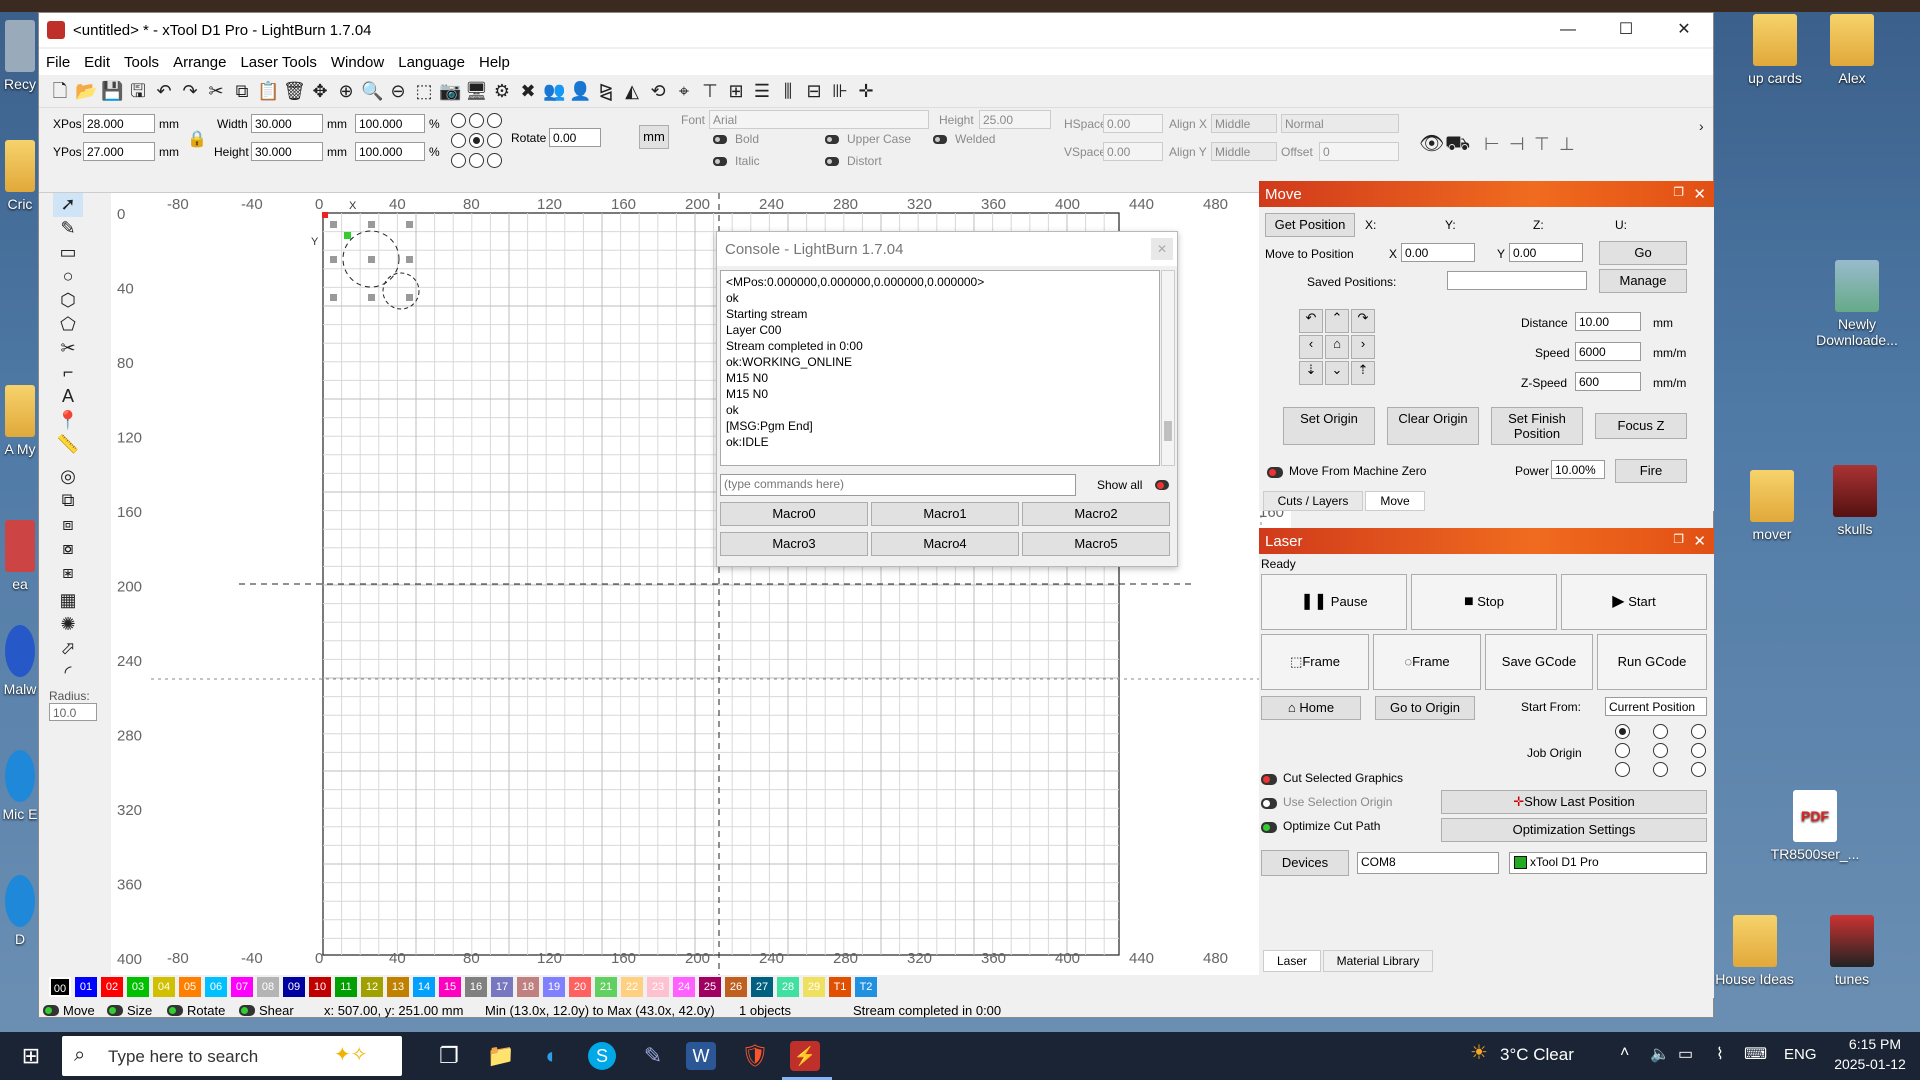 The width and height of the screenshot is (1920, 1080). What do you see at coordinates (819, 119) in the screenshot?
I see `font-select: Arial` at bounding box center [819, 119].